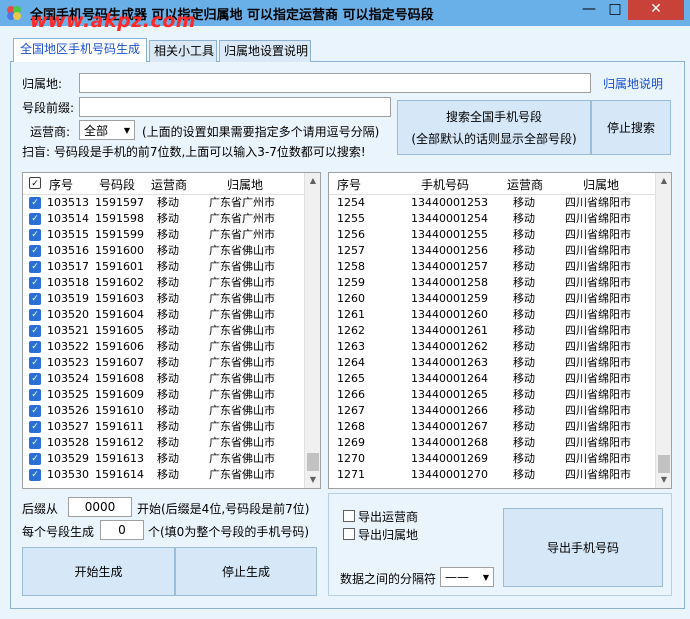 The height and width of the screenshot is (619, 690). What do you see at coordinates (589, 10) in the screenshot?
I see `minimize-button: —` at bounding box center [589, 10].